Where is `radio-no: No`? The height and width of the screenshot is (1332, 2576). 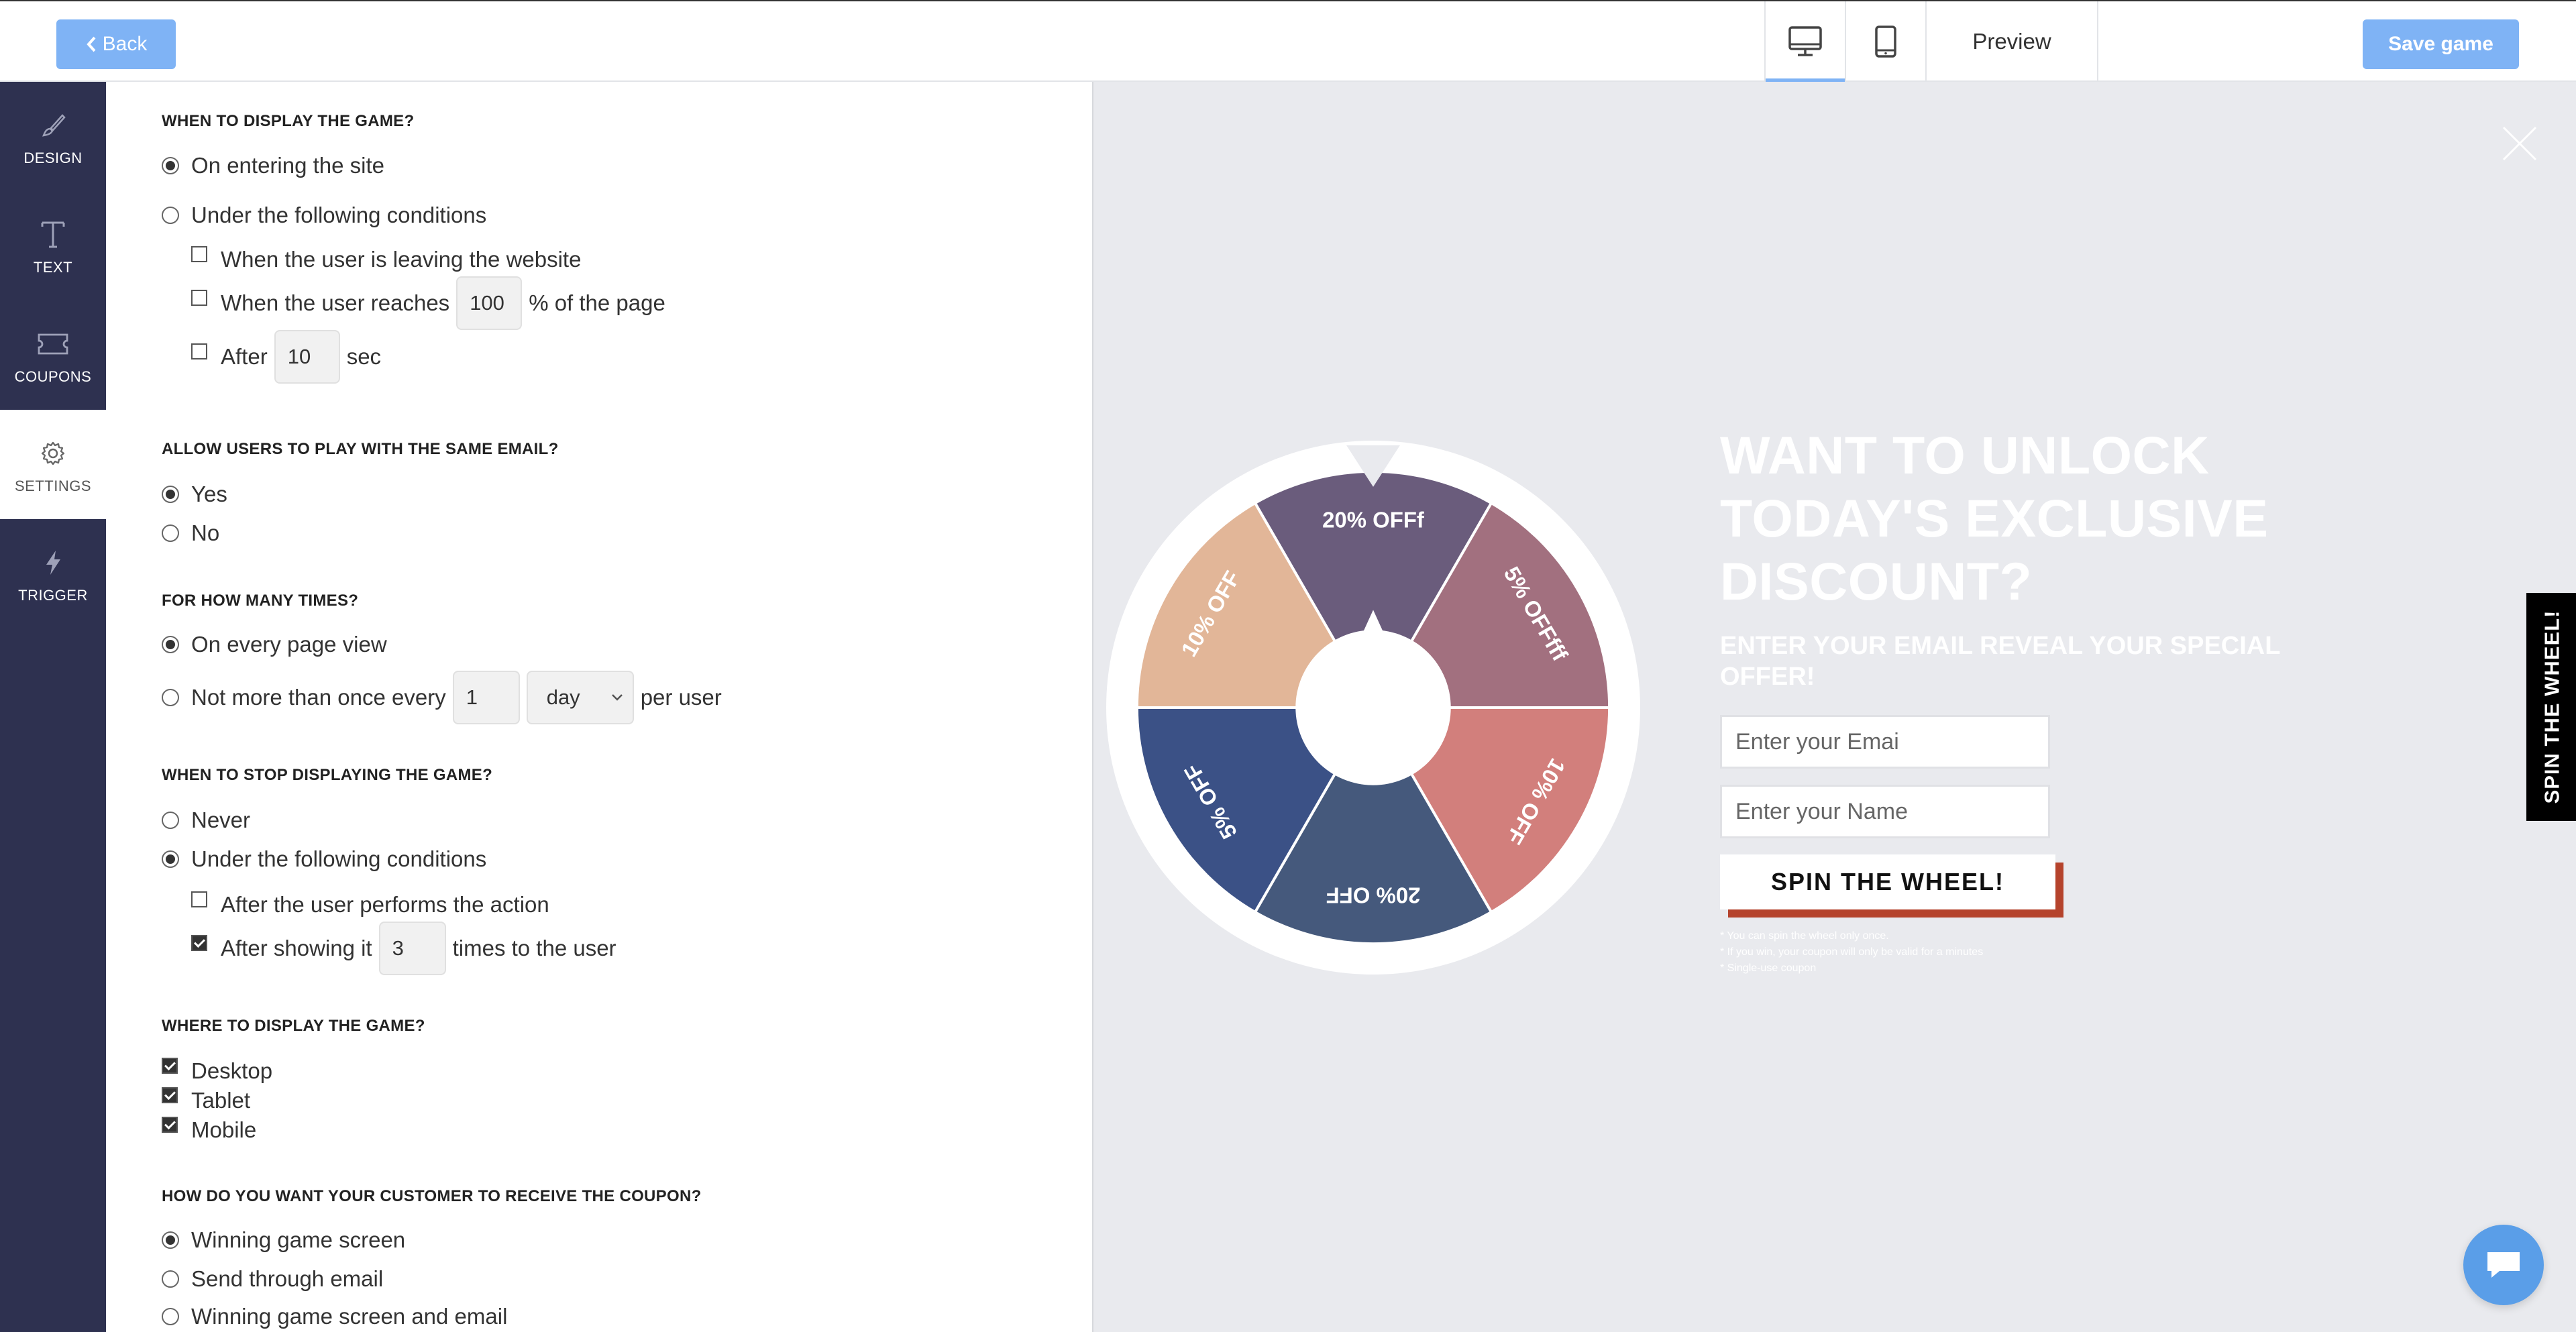
radio-no: No is located at coordinates (190, 533).